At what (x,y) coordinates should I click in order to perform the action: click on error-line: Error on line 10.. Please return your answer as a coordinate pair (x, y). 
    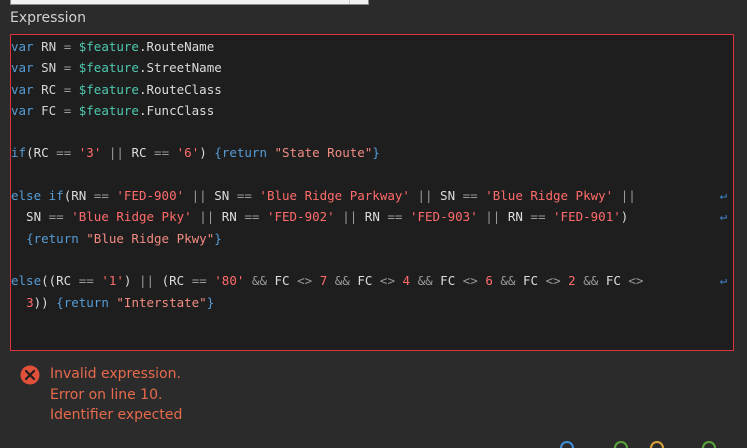
    Looking at the image, I should click on (106, 394).